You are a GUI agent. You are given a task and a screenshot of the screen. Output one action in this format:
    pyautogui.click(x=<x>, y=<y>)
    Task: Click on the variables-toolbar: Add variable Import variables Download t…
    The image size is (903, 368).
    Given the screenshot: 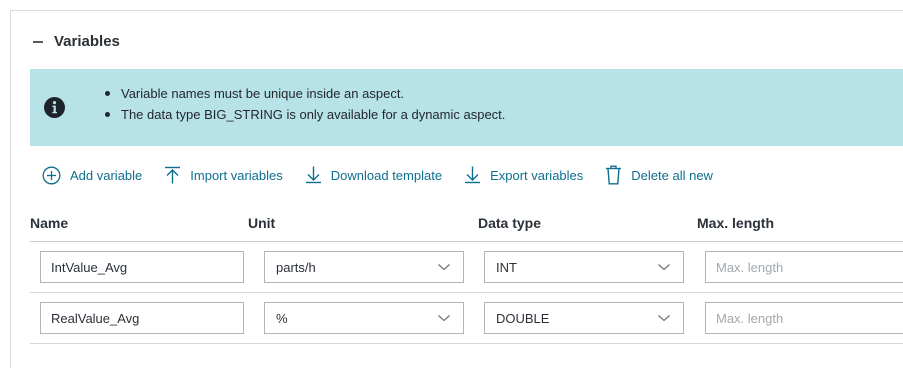 What is the action you would take?
    pyautogui.click(x=388, y=175)
    